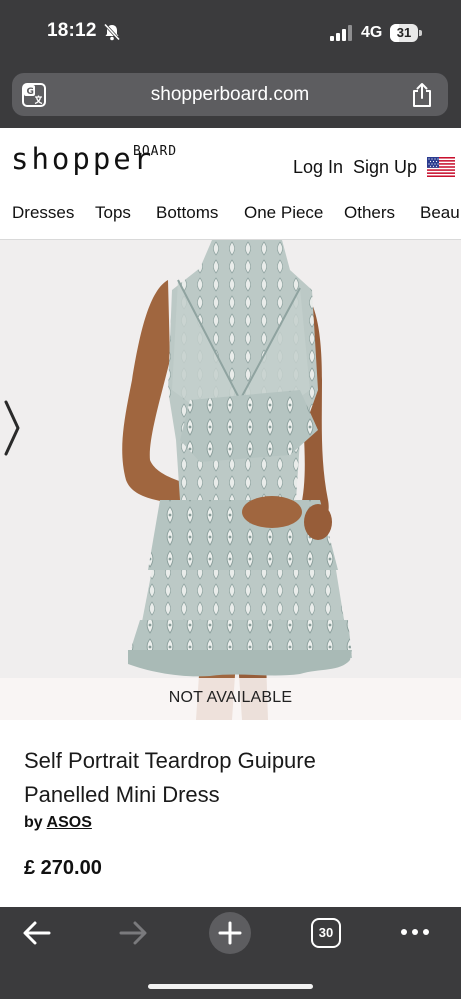 This screenshot has width=461, height=999. I want to click on tab-count: 30, so click(326, 932).